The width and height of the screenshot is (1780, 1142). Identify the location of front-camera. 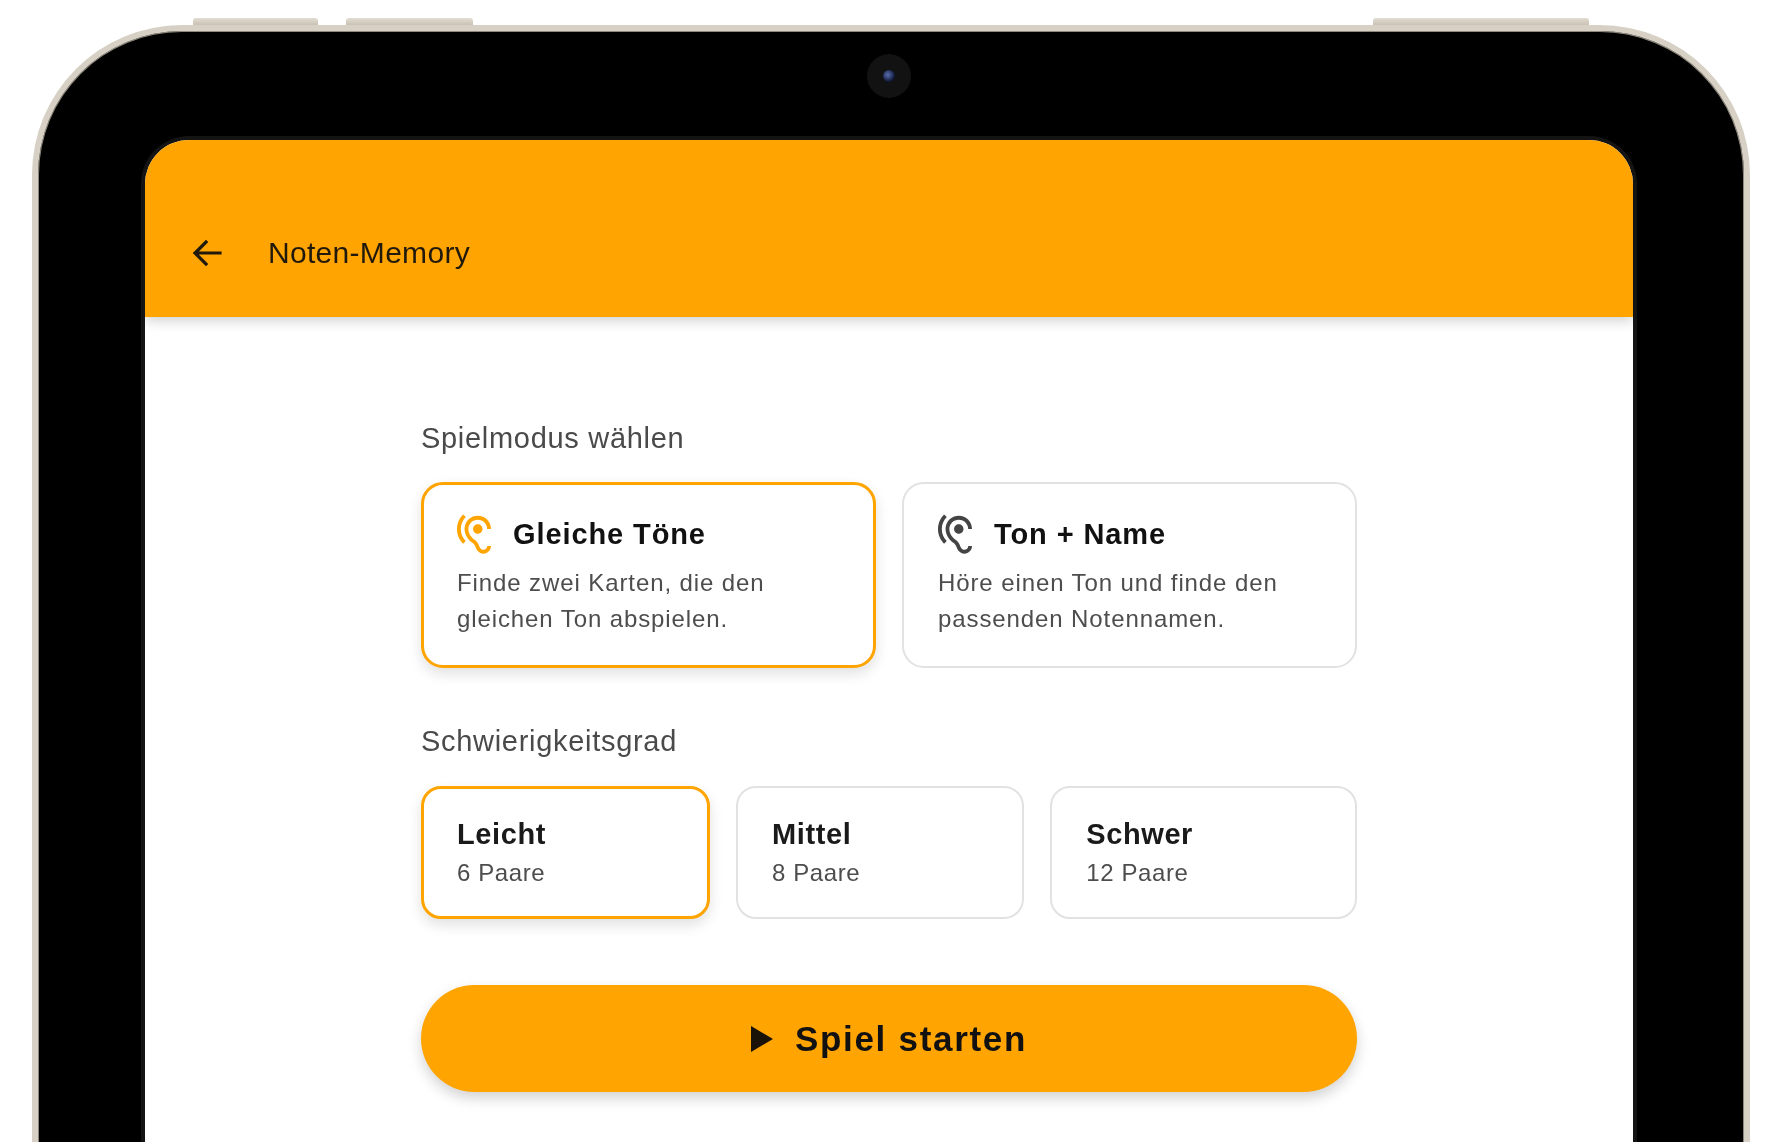
(889, 76).